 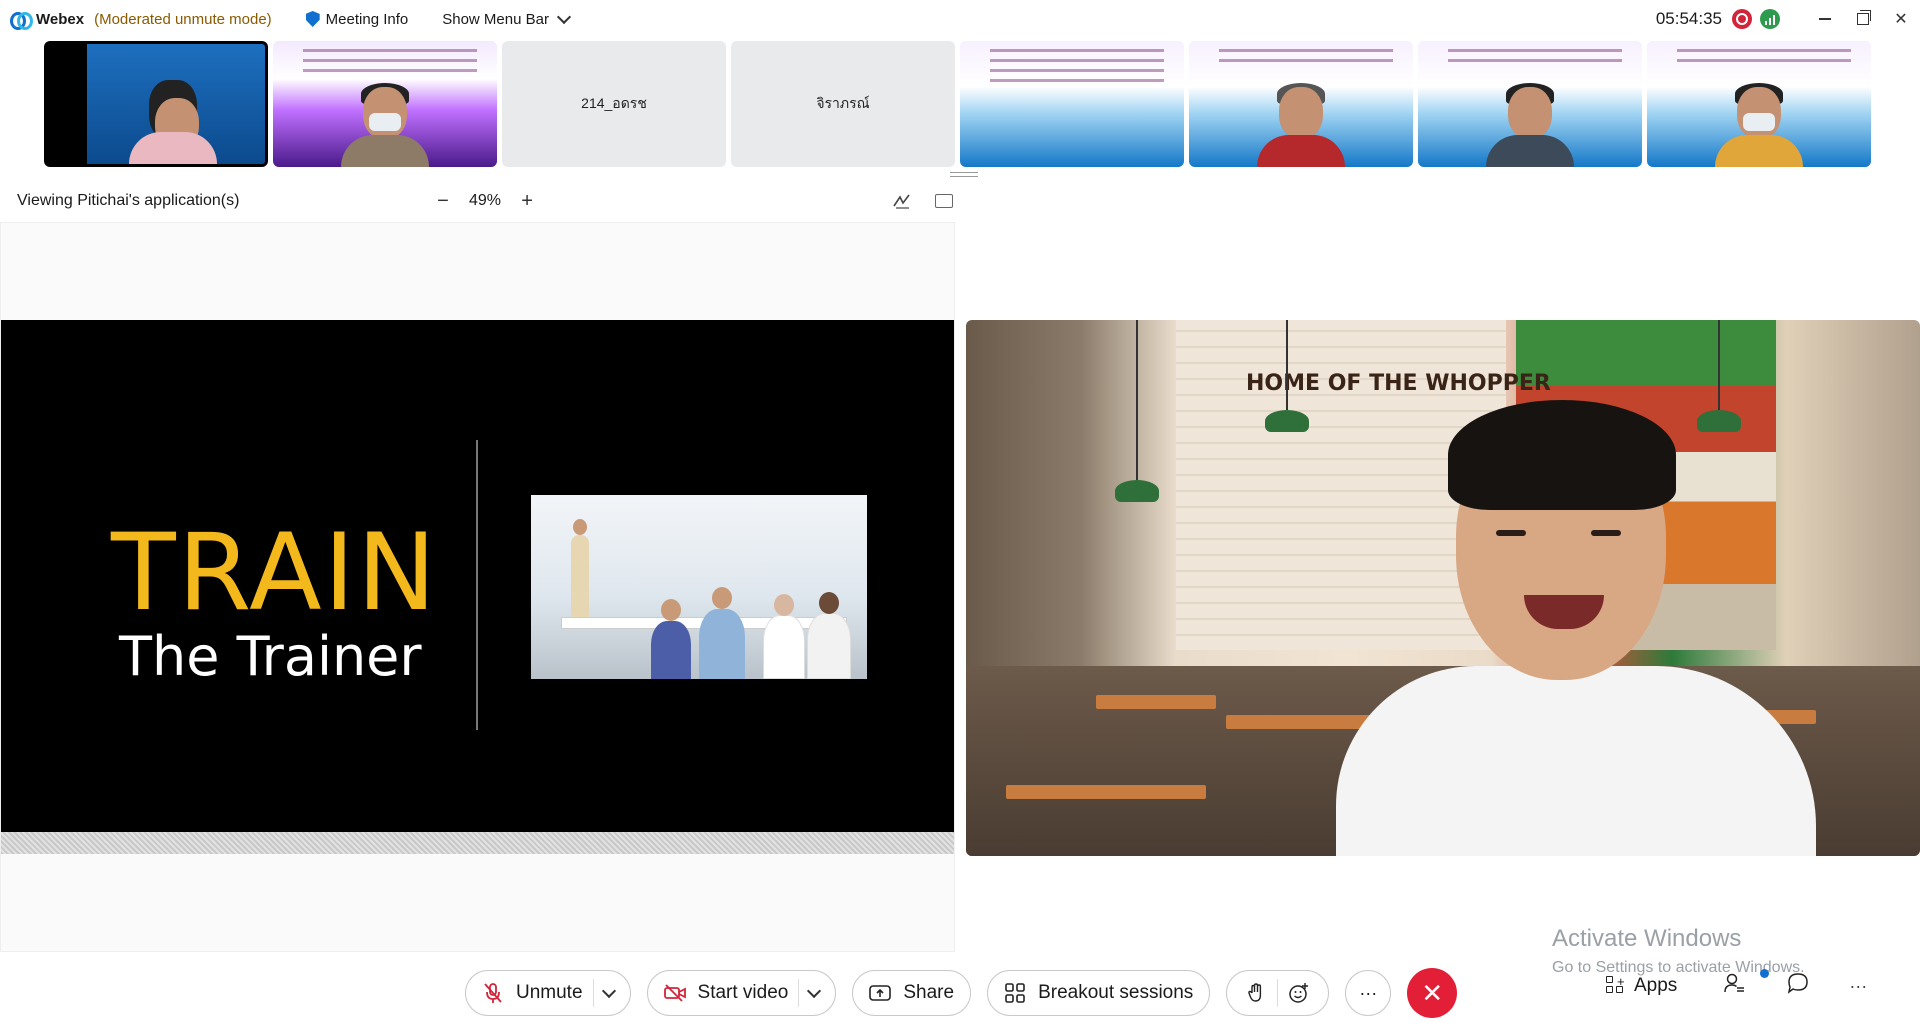 I want to click on chat-icon, so click(x=1798, y=983).